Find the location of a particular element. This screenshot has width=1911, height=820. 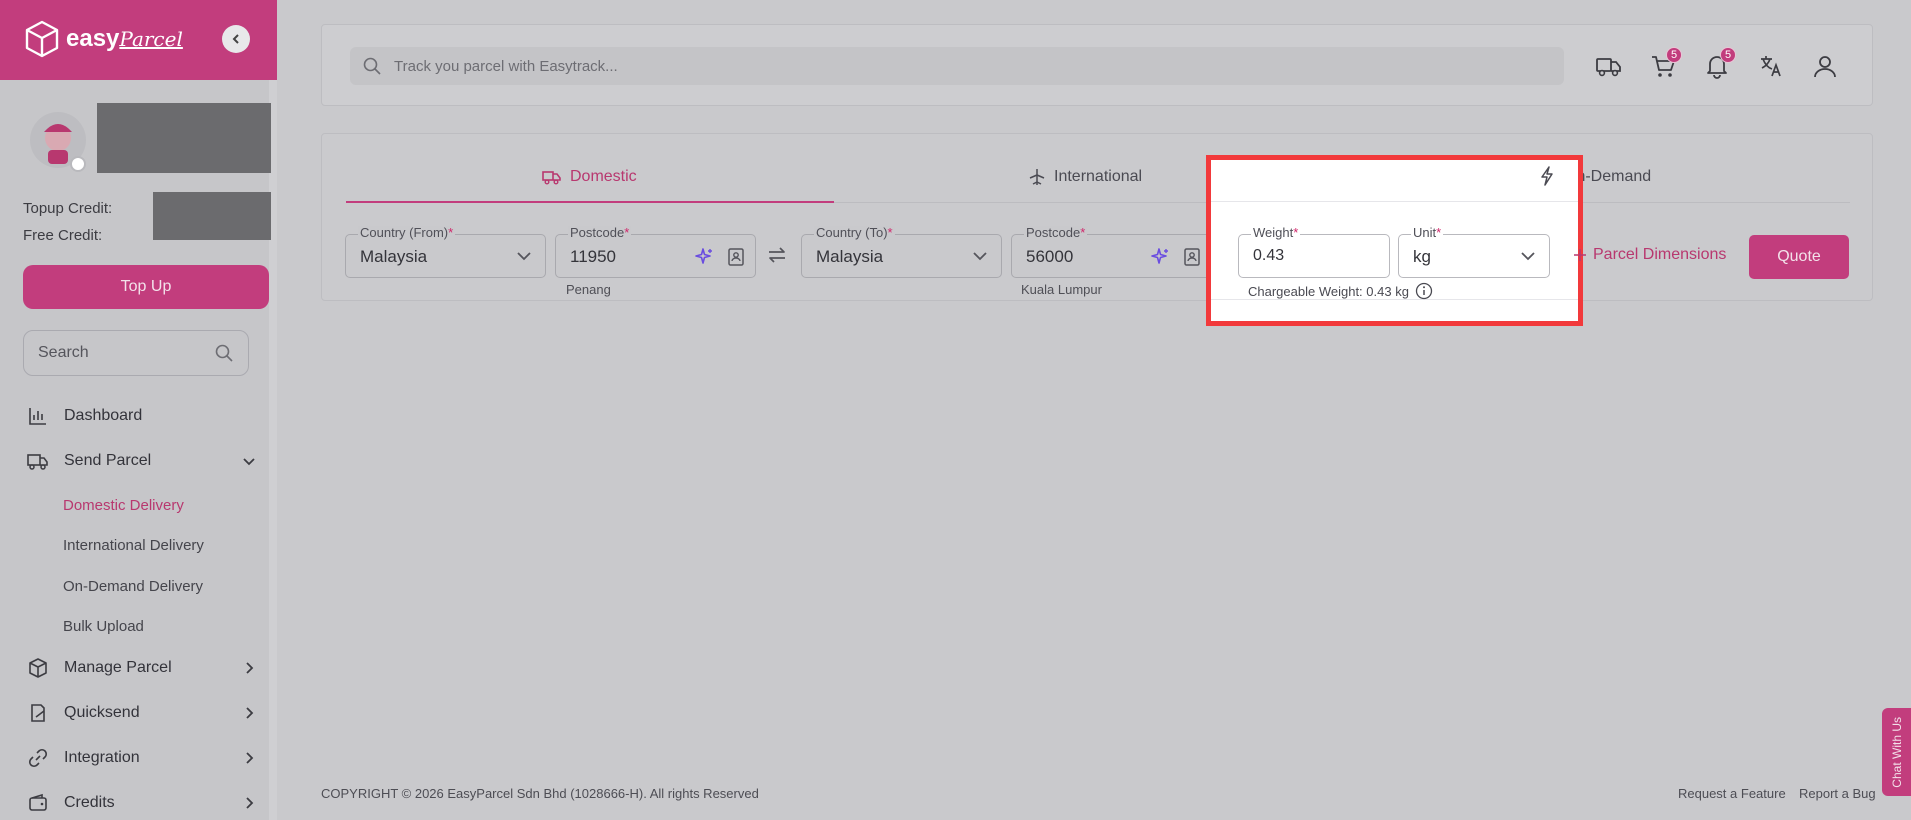

box-logo-icon is located at coordinates (42, 39).